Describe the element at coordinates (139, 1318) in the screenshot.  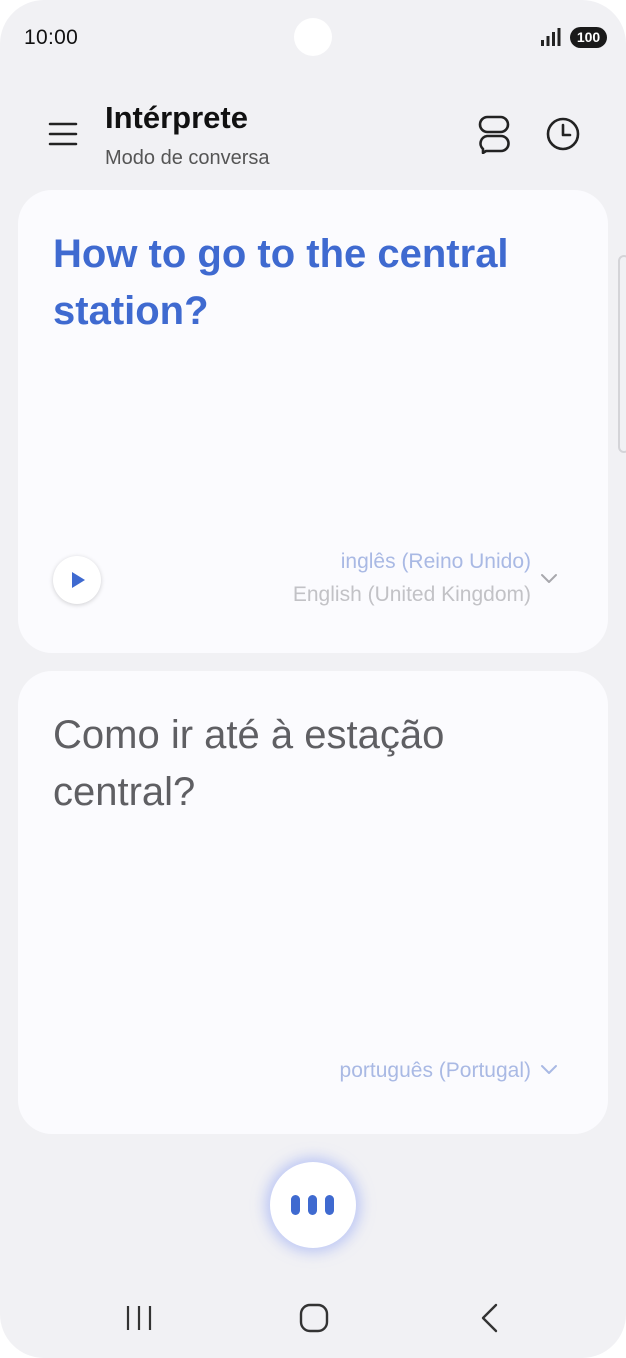
I see `recent-apps-icon` at that location.